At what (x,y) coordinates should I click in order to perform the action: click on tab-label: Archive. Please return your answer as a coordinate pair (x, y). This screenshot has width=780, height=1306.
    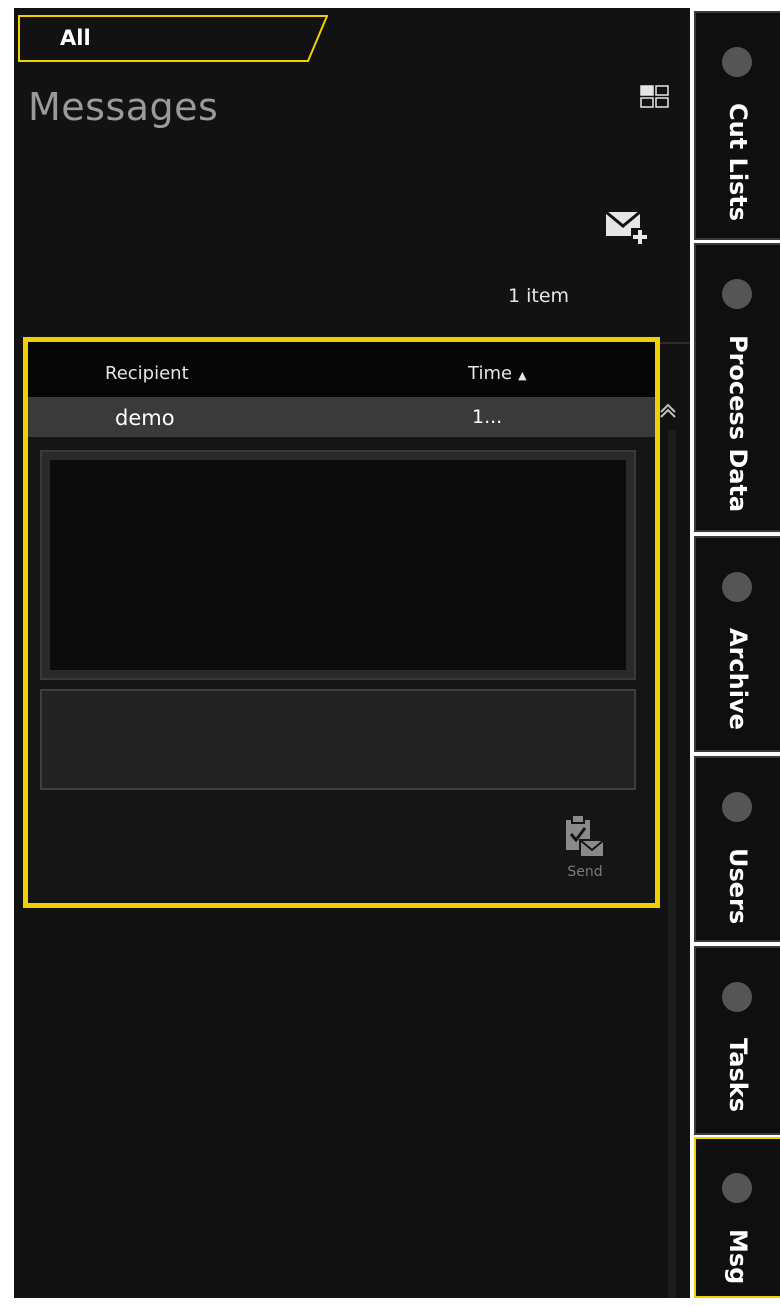
    Looking at the image, I should click on (738, 679).